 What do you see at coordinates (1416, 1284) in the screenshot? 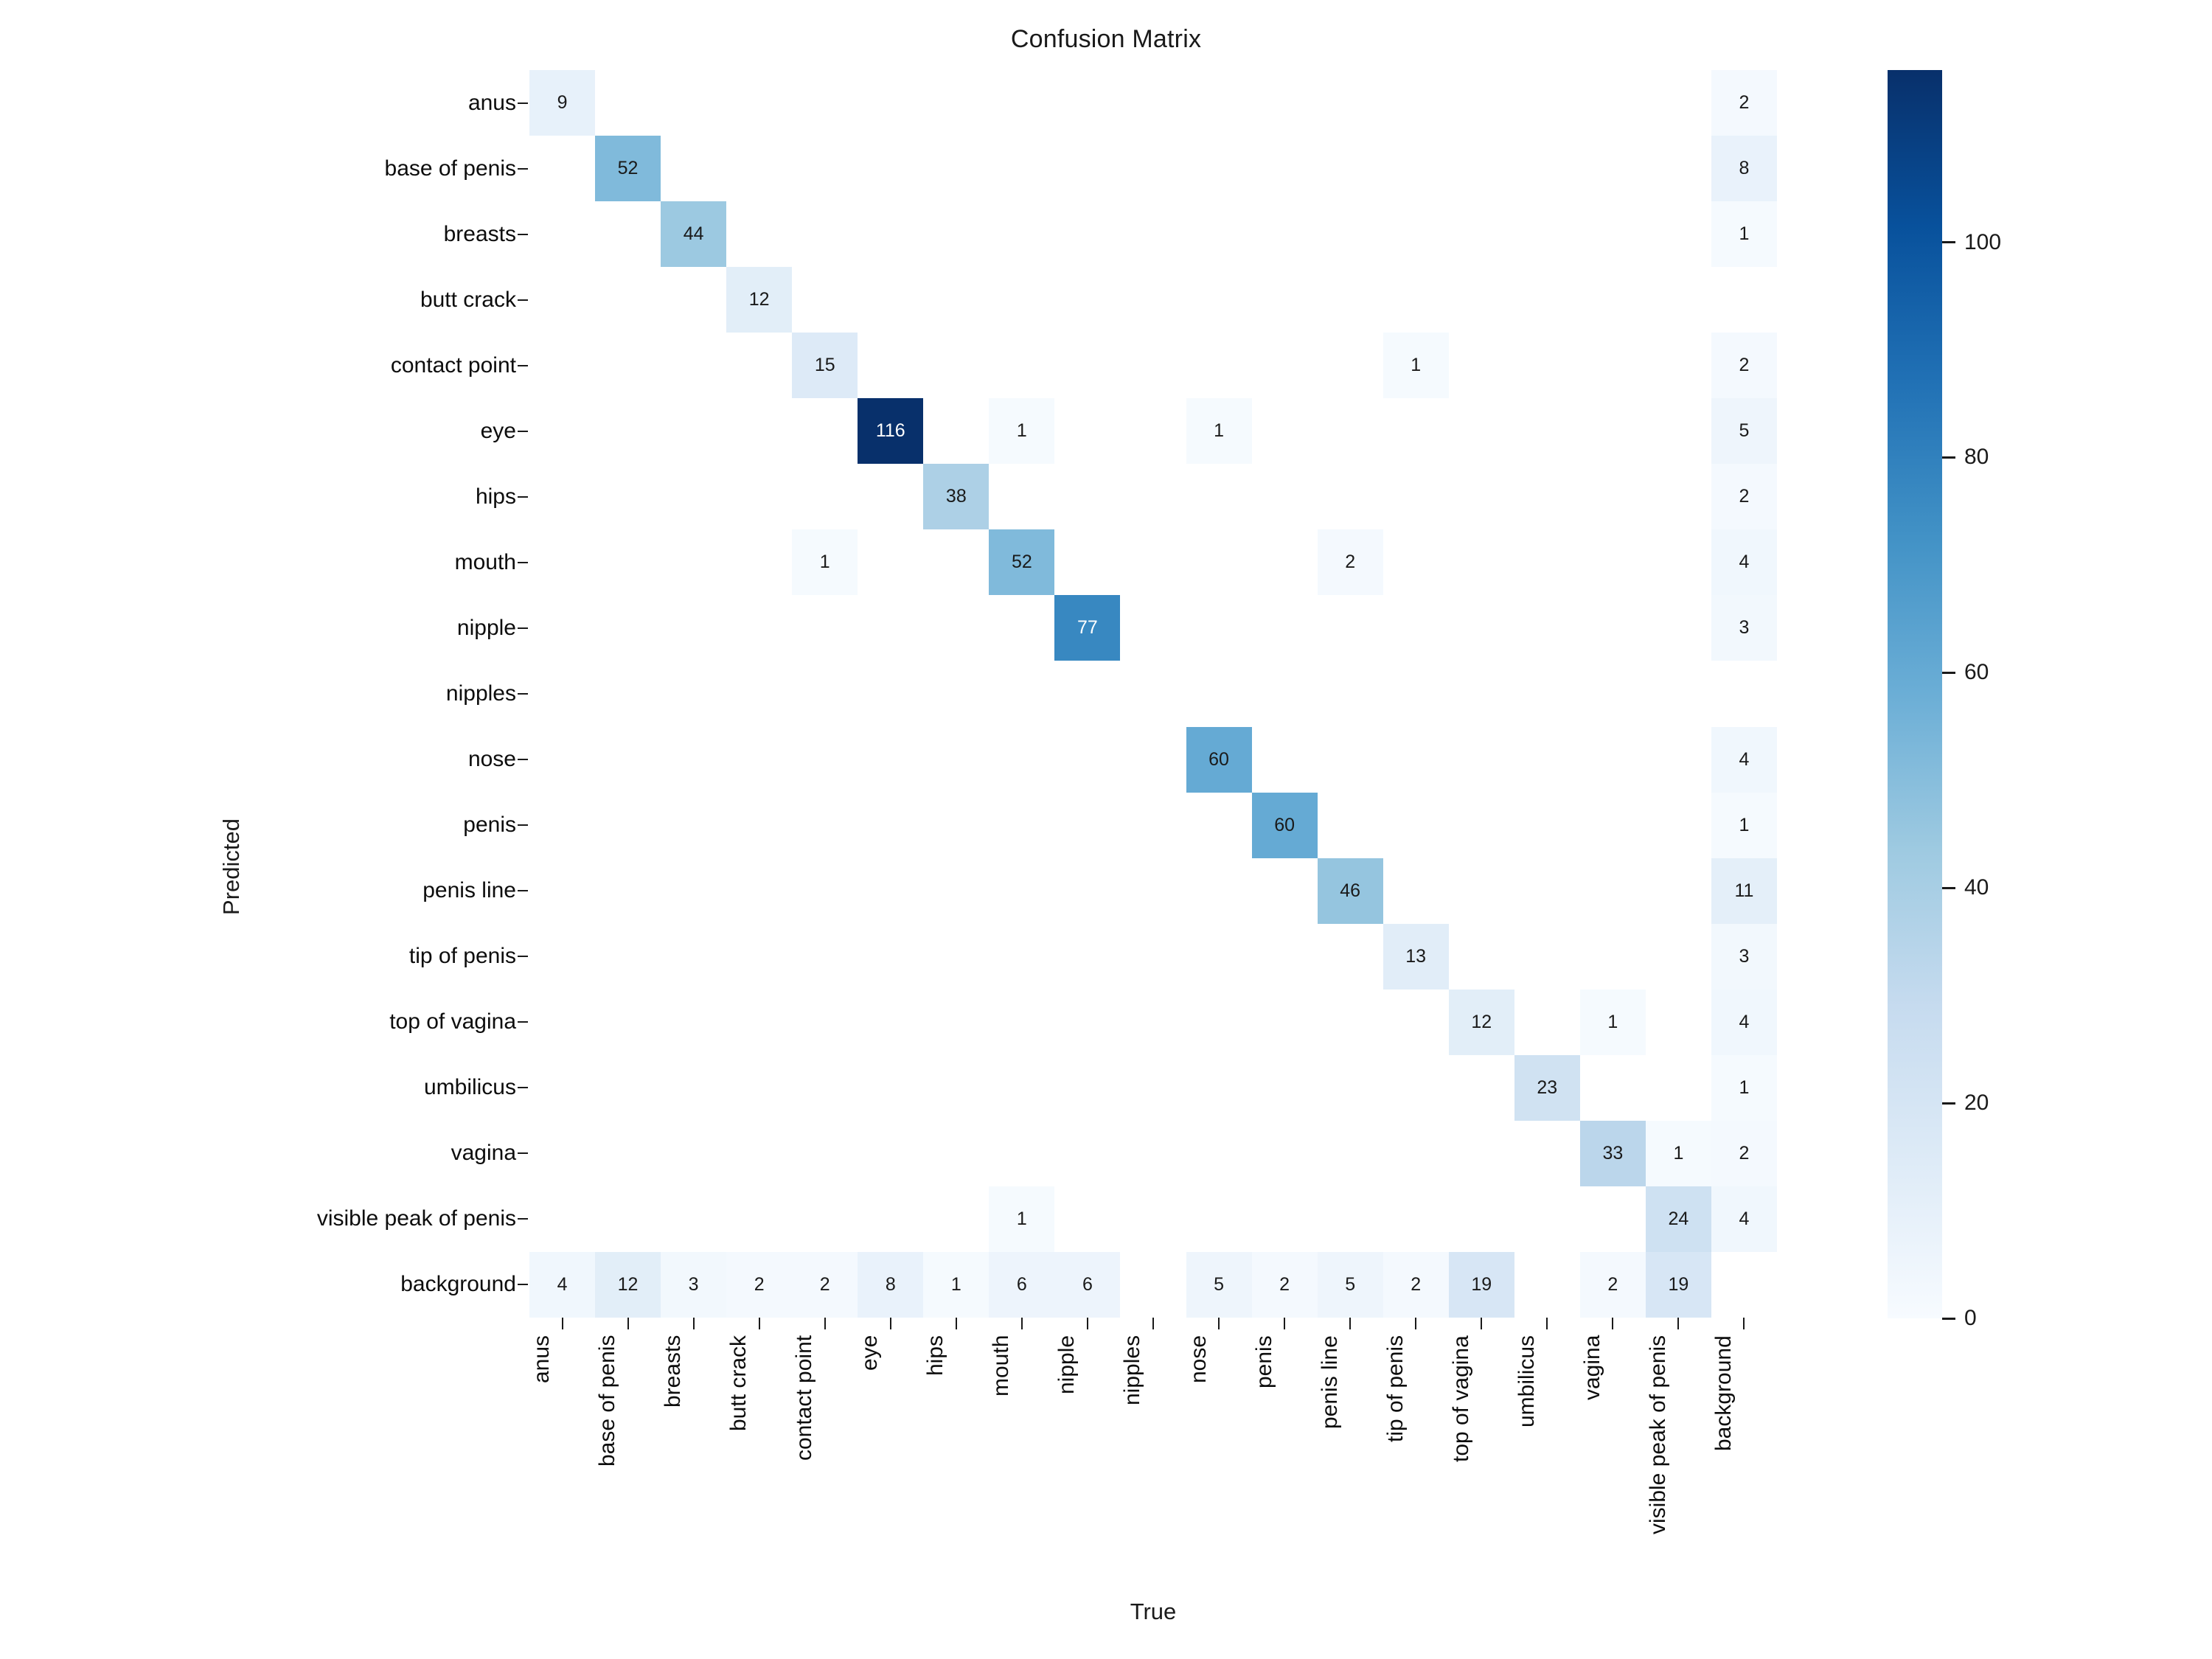
I see `heatmap-cell-value: 2` at bounding box center [1416, 1284].